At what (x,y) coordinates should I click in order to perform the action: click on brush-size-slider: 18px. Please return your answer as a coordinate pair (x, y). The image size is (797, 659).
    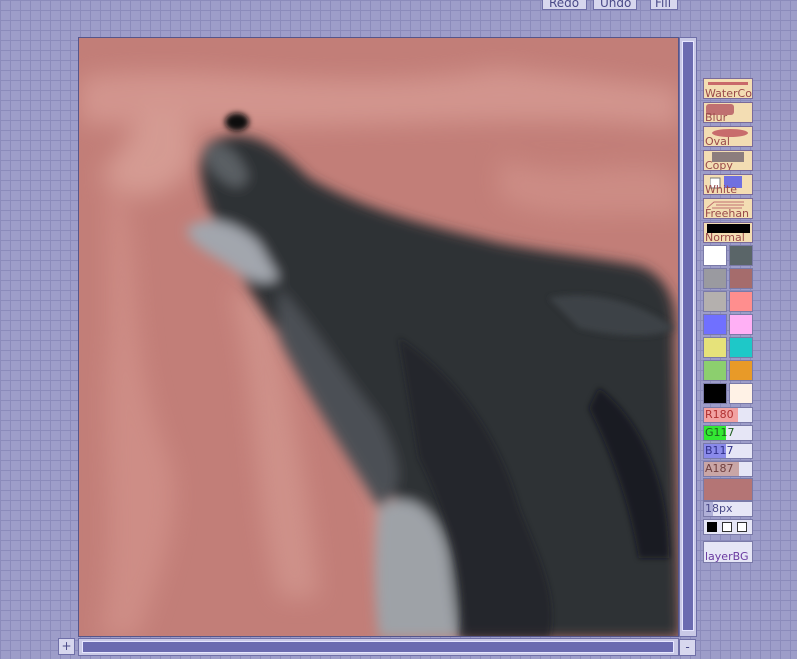
    Looking at the image, I should click on (728, 509).